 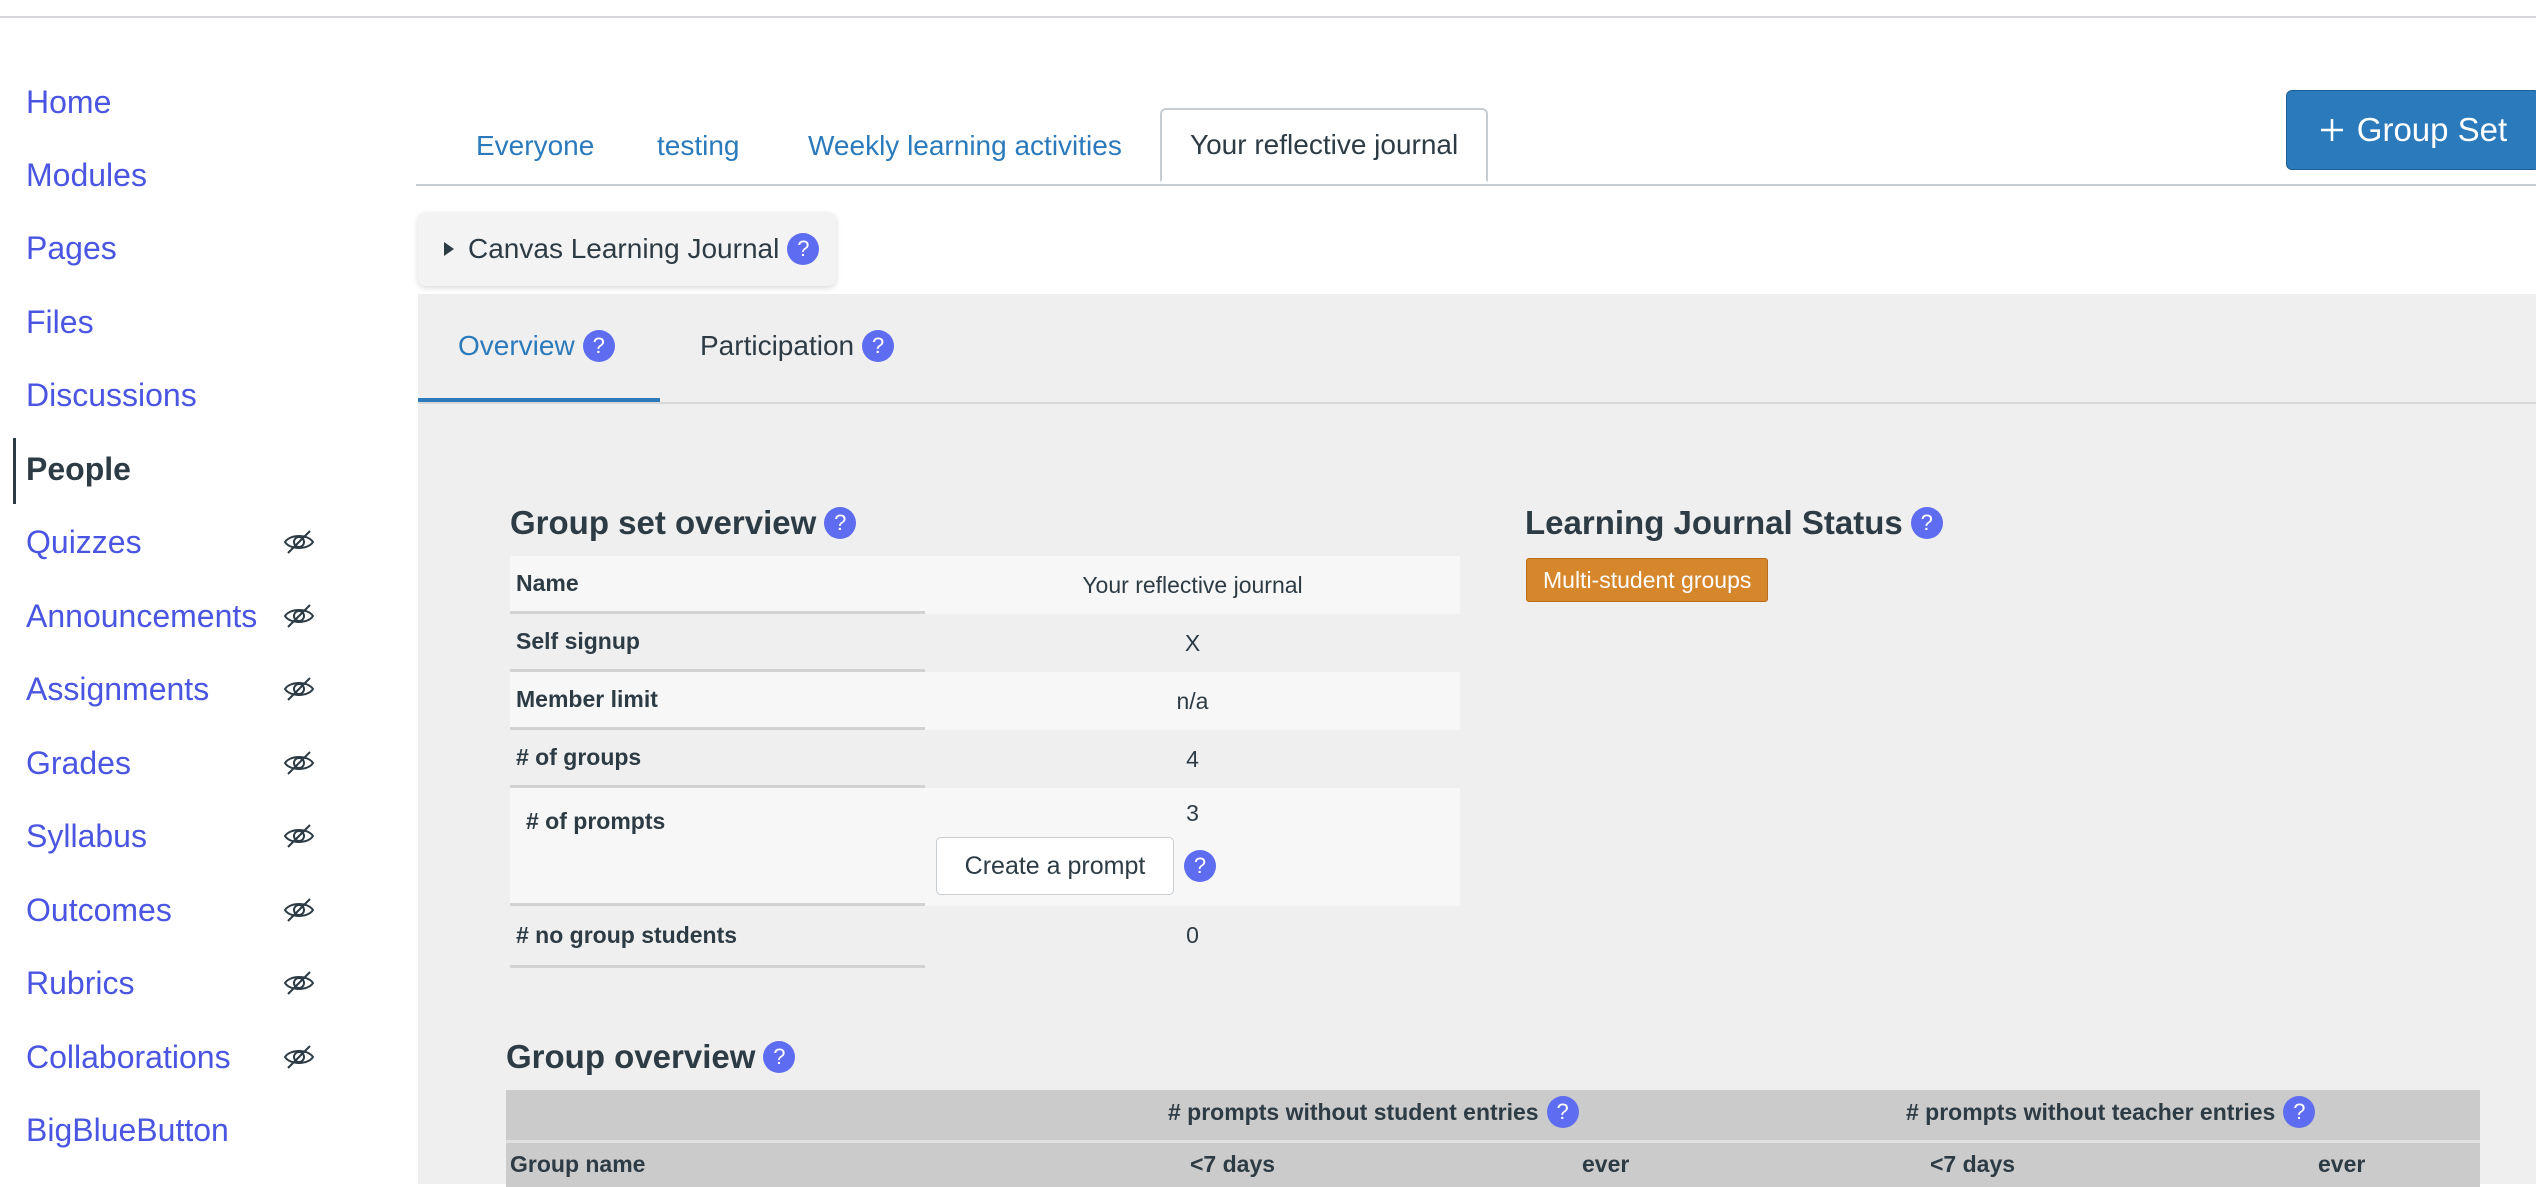 What do you see at coordinates (1477, 349) in the screenshot?
I see `journal-subtabs: Overview ? Participation ?` at bounding box center [1477, 349].